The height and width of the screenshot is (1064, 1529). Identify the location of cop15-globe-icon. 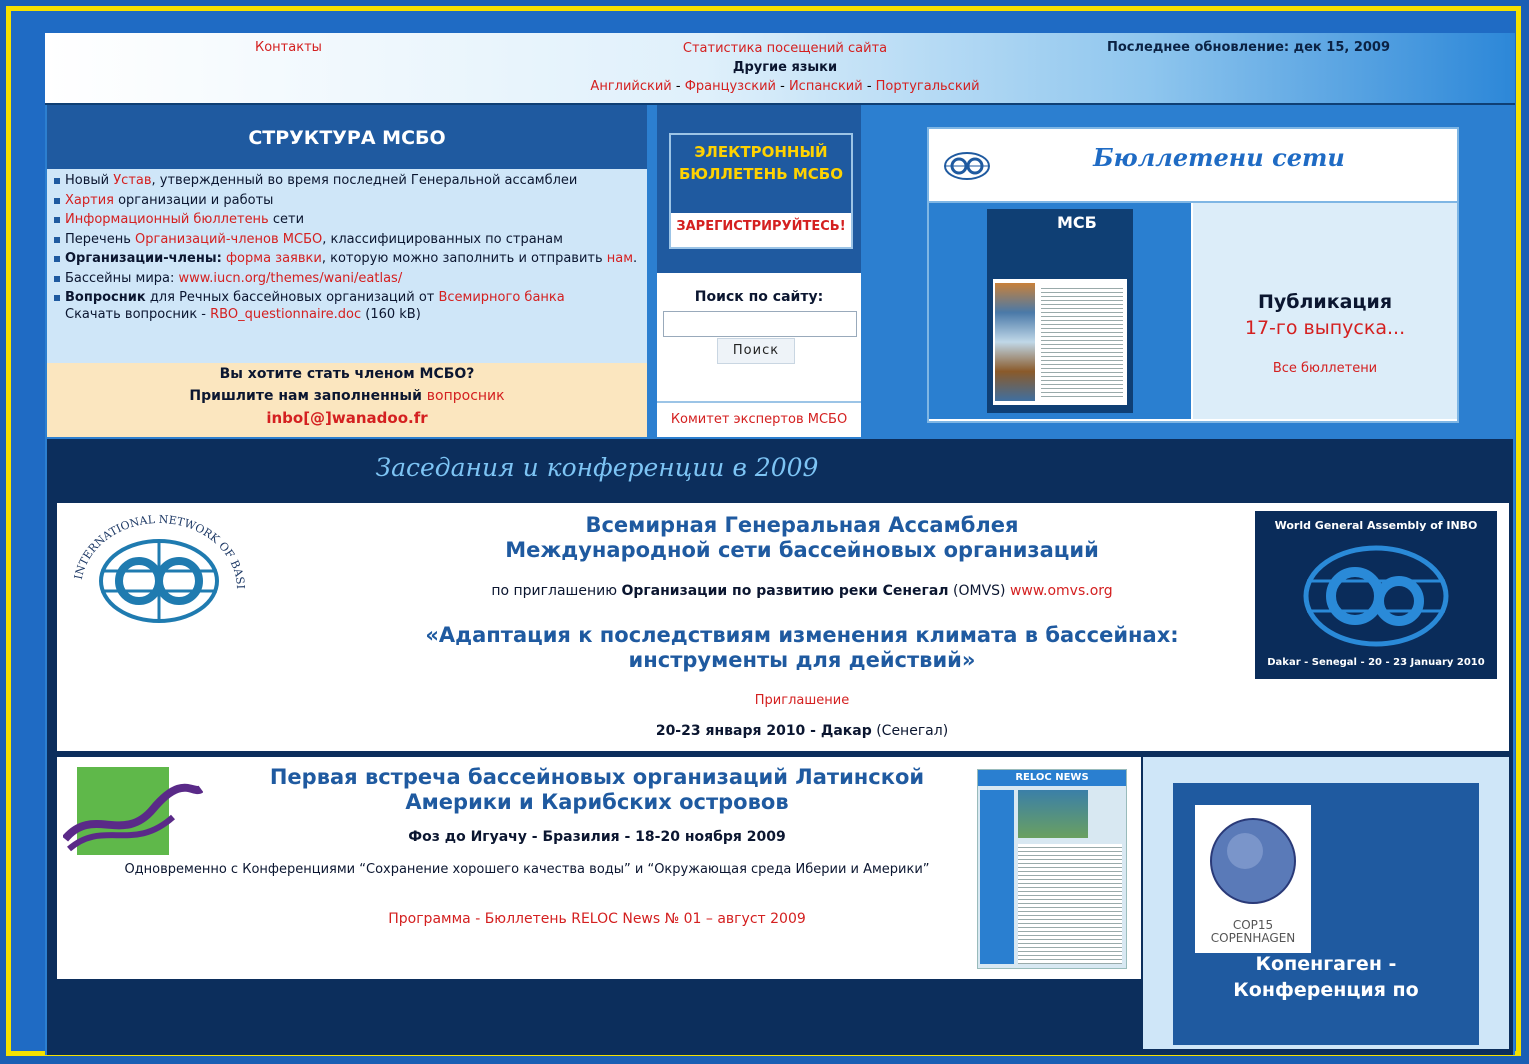
(1253, 861).